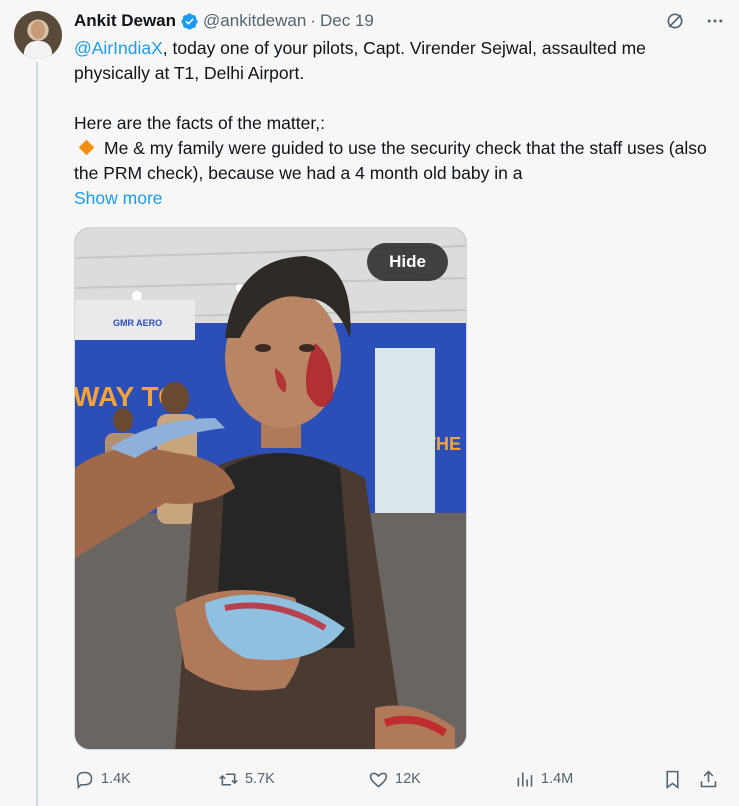 The width and height of the screenshot is (739, 806). Describe the element at coordinates (347, 21) in the screenshot. I see `tweet-date: Dec 19` at that location.